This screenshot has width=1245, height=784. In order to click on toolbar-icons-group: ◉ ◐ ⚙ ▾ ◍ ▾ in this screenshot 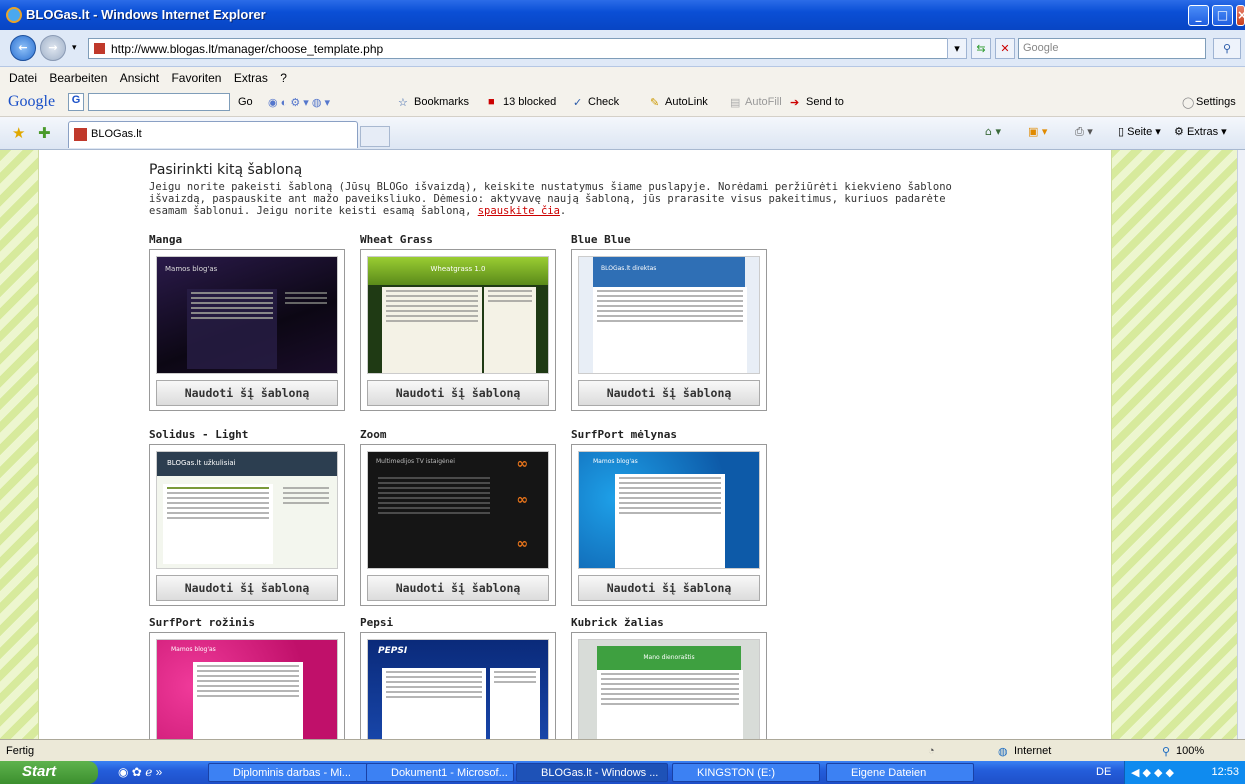, I will do `click(299, 102)`.